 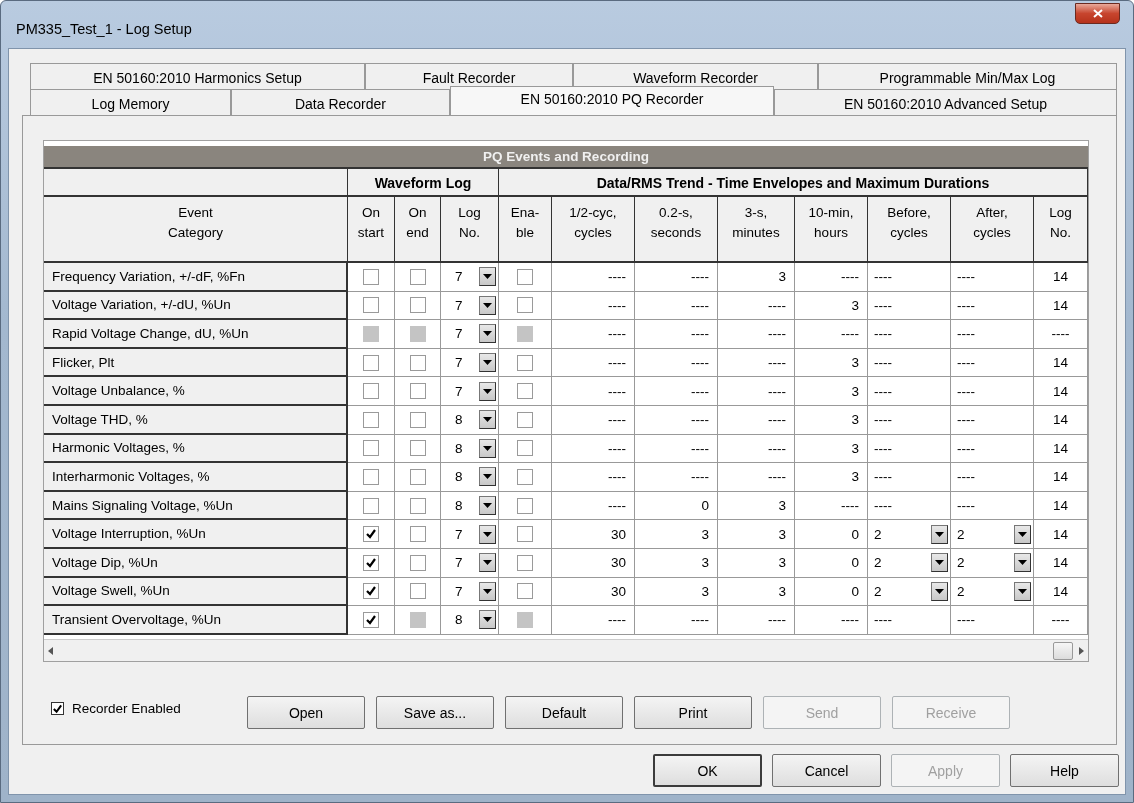 I want to click on tab: EN 50160:2010 Harmonics Setup, so click(x=197, y=76).